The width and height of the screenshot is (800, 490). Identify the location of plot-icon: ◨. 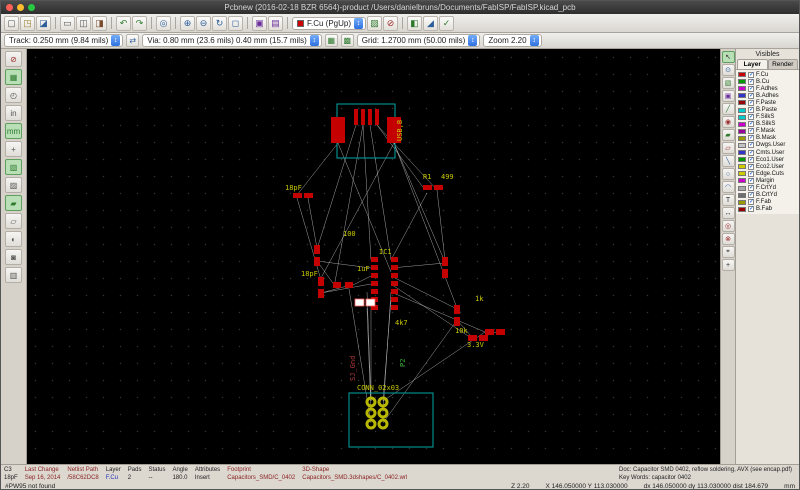
(99, 23).